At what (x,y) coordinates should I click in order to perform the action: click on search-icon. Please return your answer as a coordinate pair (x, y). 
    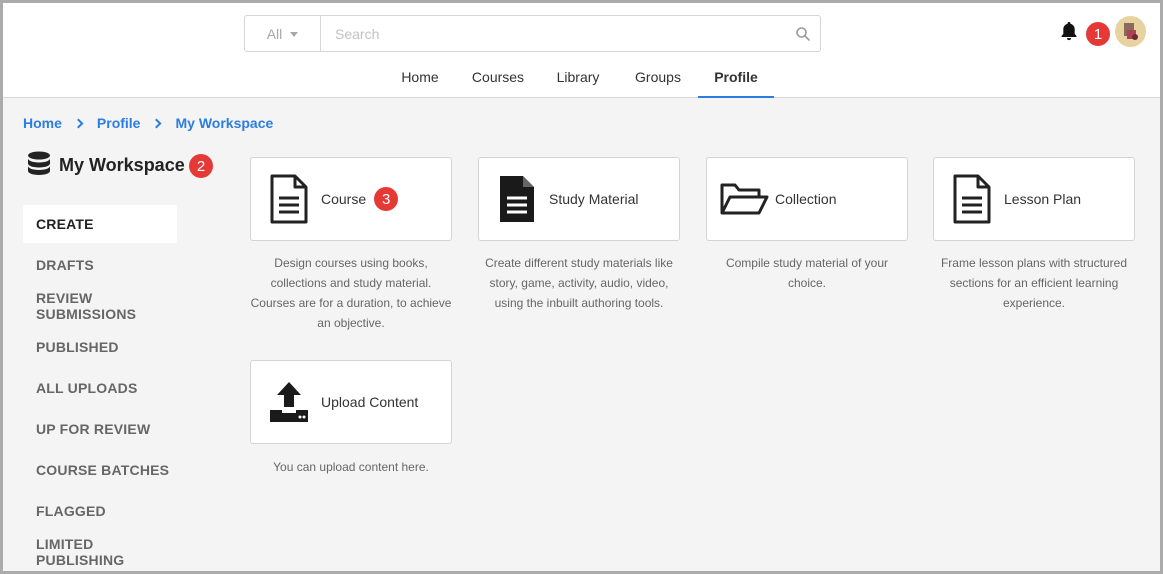
    Looking at the image, I should click on (803, 33).